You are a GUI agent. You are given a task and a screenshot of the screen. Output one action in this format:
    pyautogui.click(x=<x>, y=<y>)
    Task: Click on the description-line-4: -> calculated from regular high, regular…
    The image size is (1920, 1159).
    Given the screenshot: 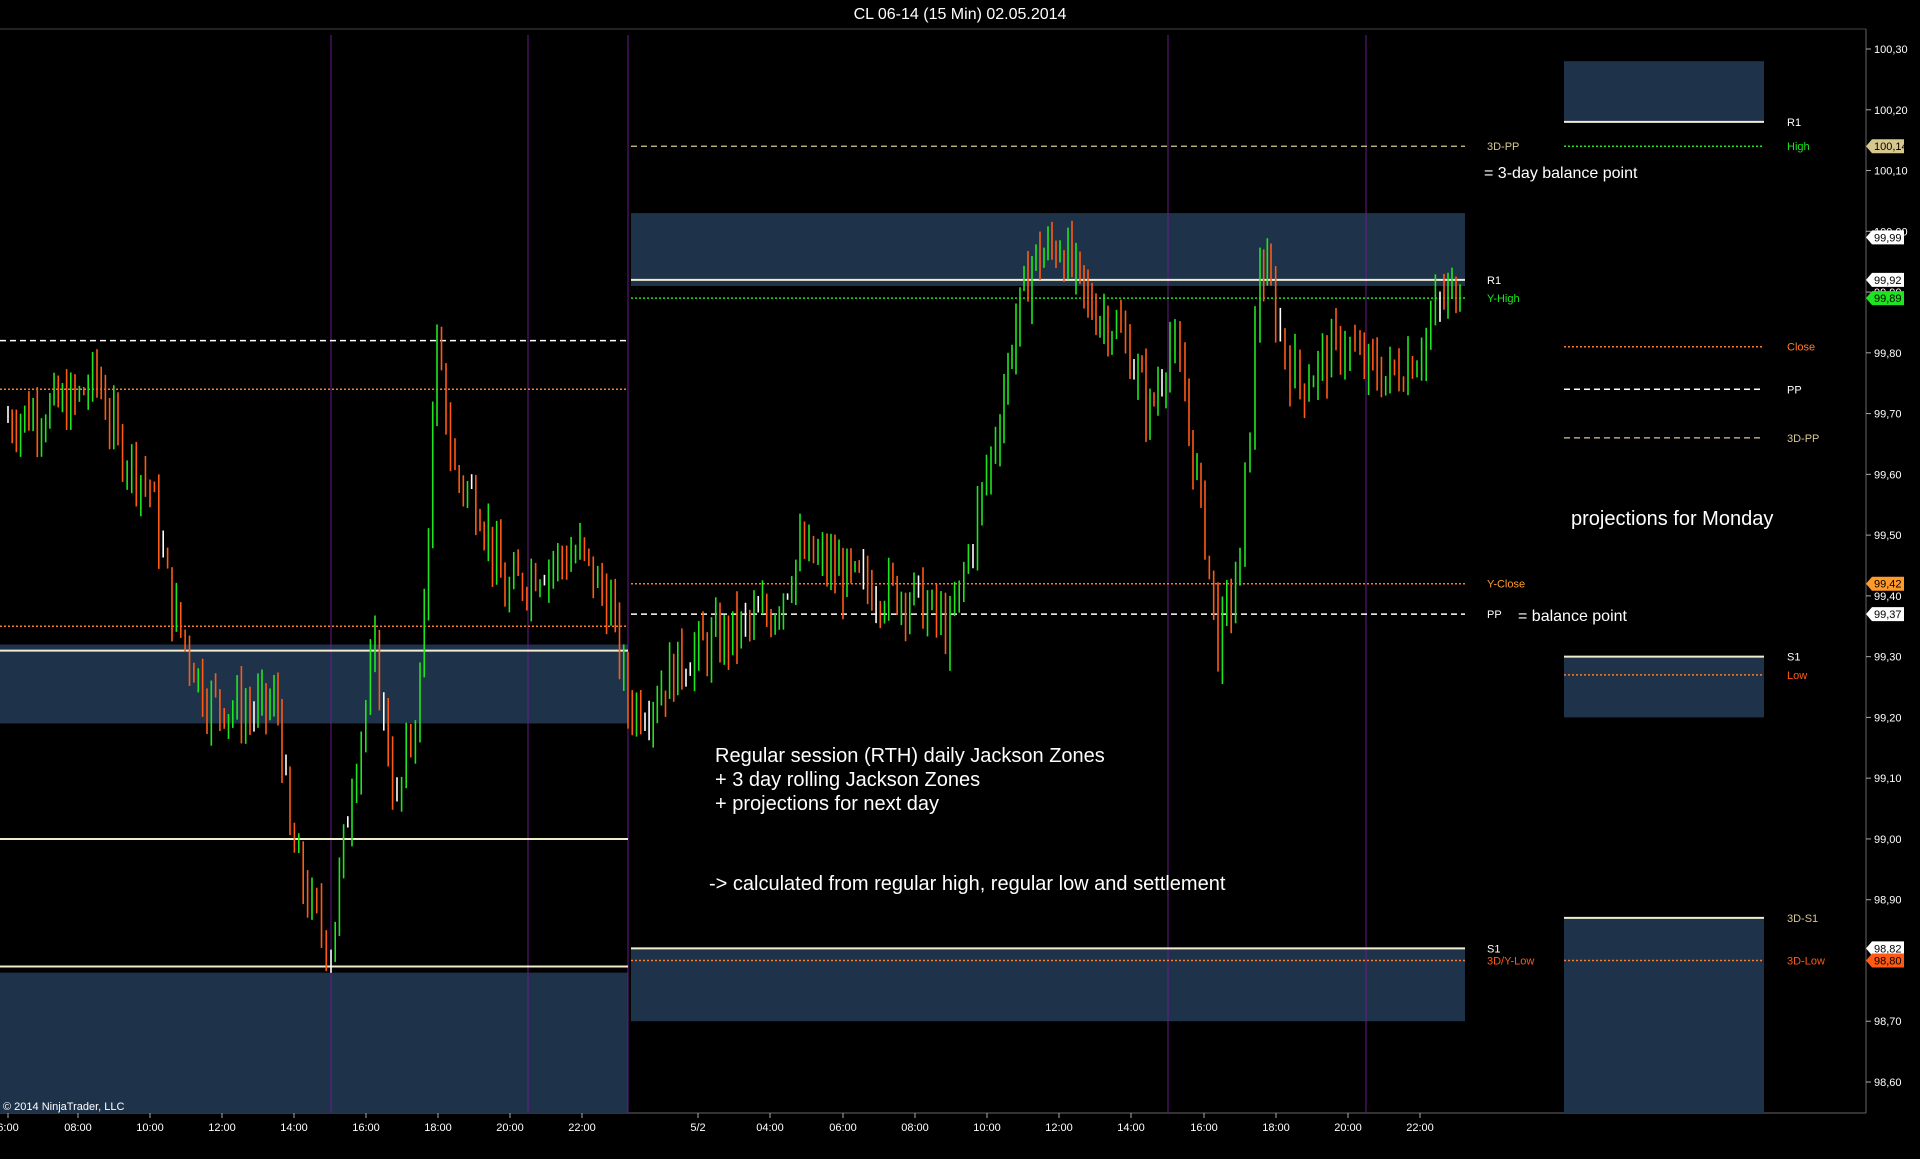 What is the action you would take?
    pyautogui.click(x=967, y=884)
    